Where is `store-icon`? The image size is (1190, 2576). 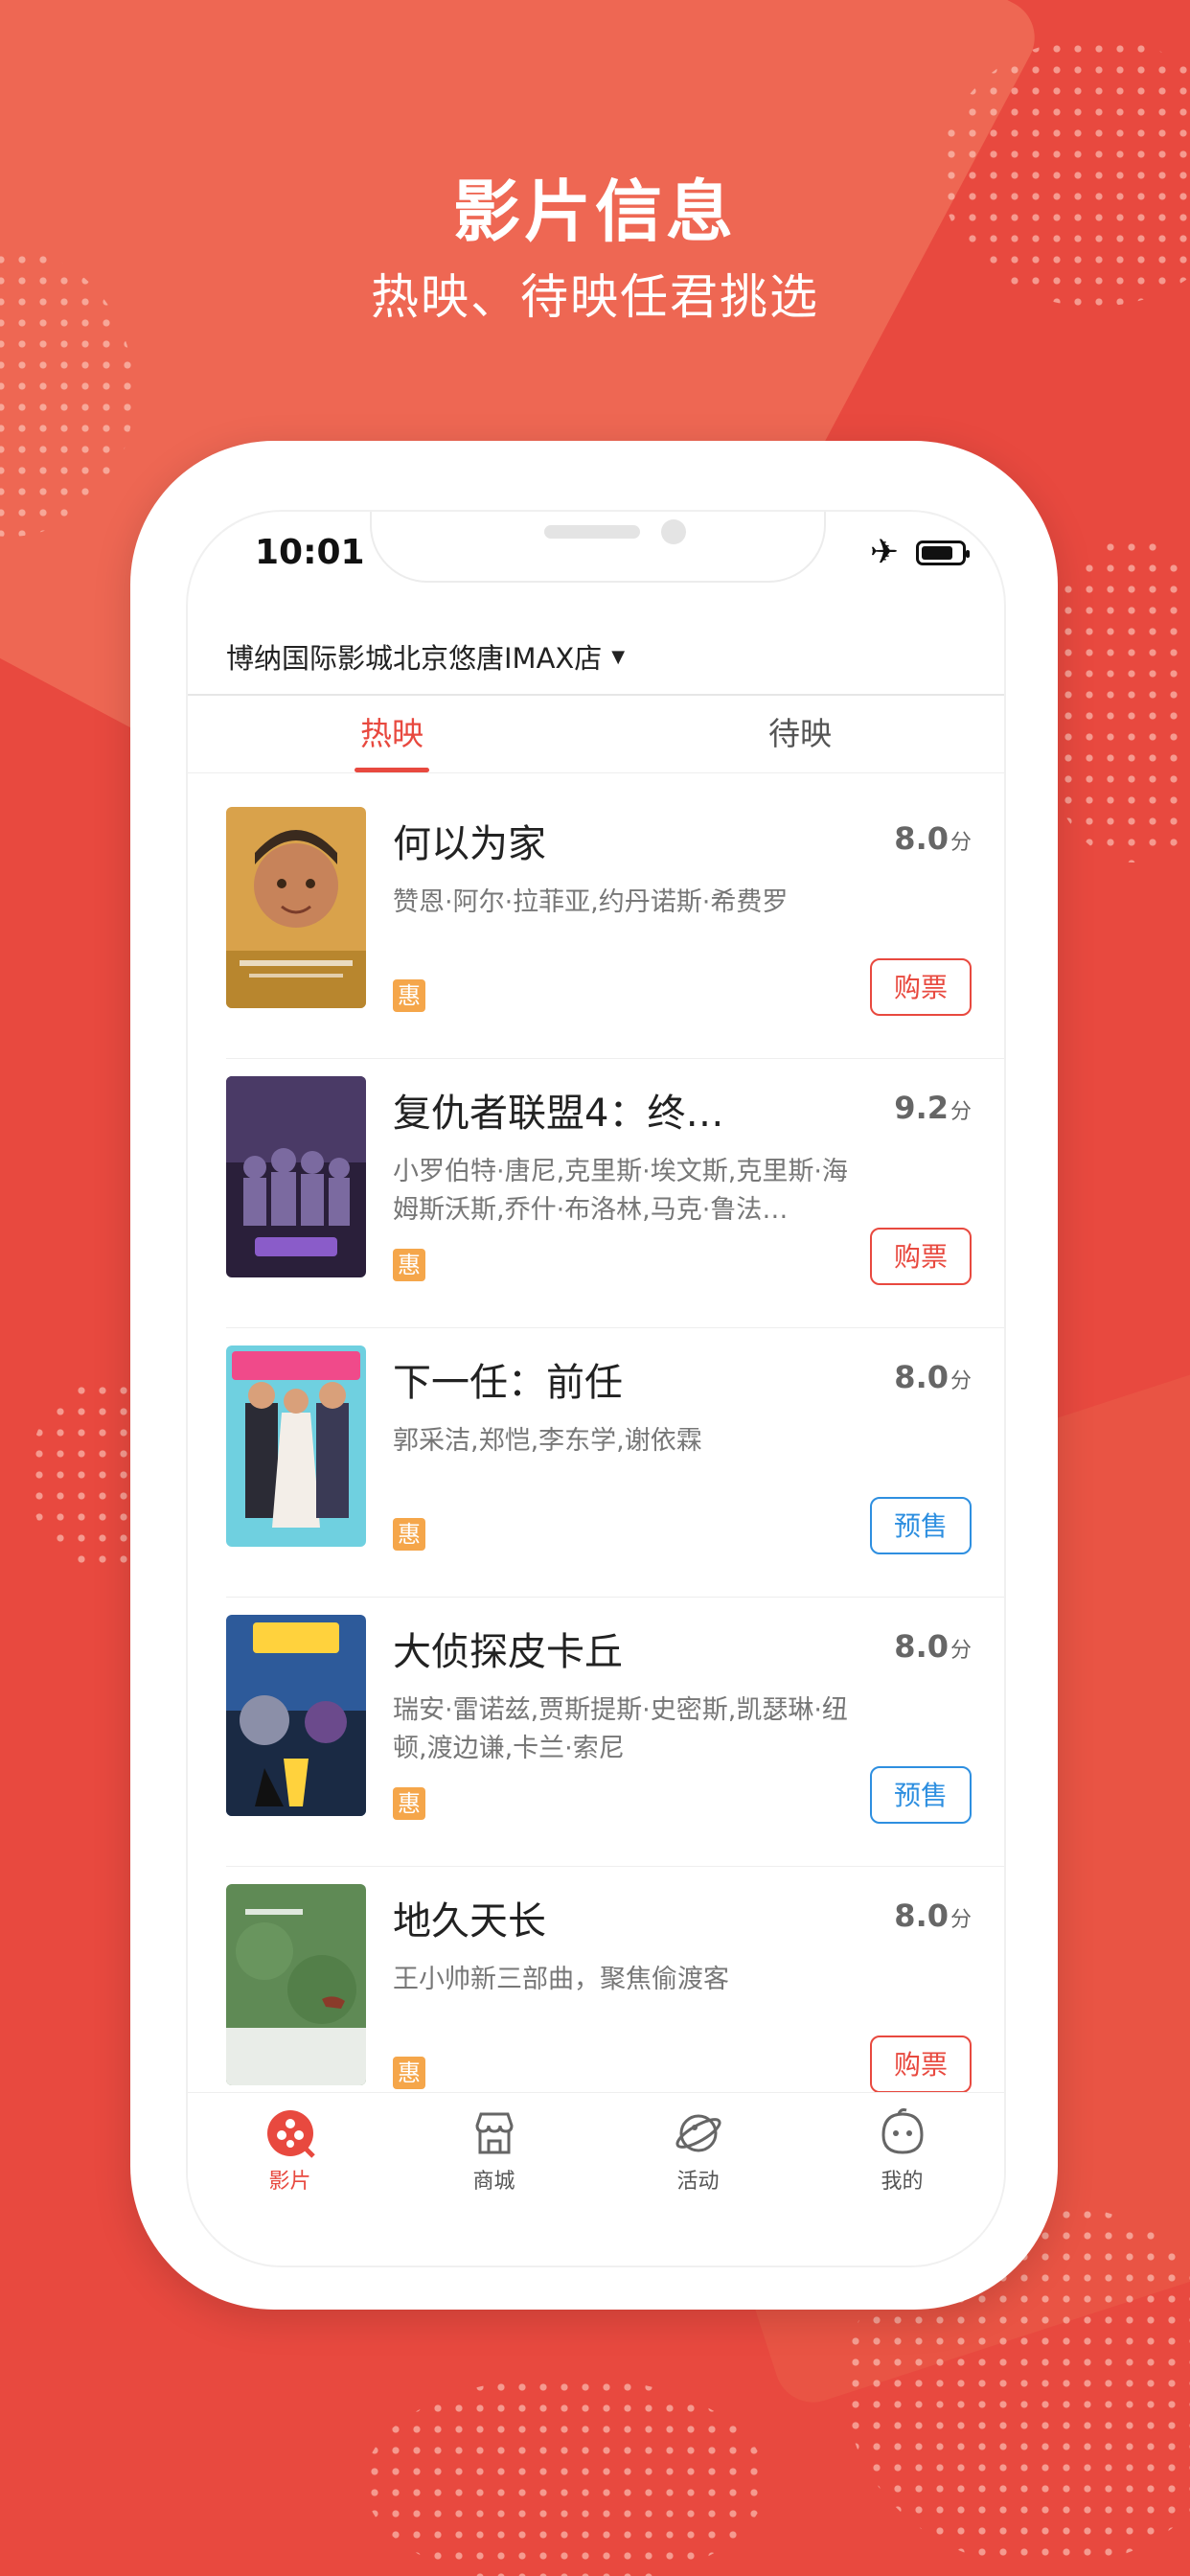
store-icon is located at coordinates (494, 2133).